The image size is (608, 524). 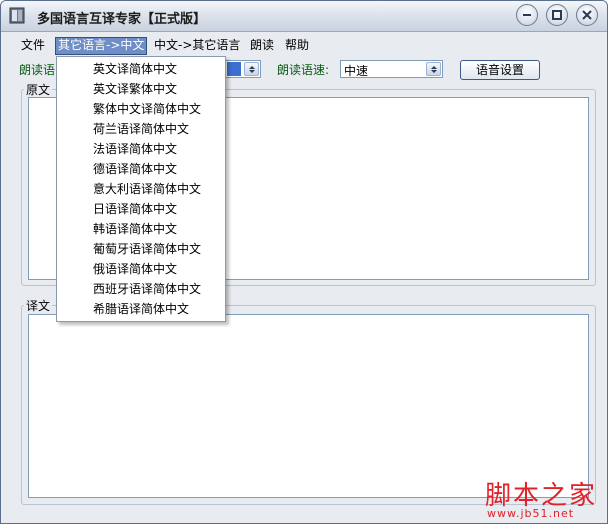 I want to click on minimize-icon, so click(x=527, y=15).